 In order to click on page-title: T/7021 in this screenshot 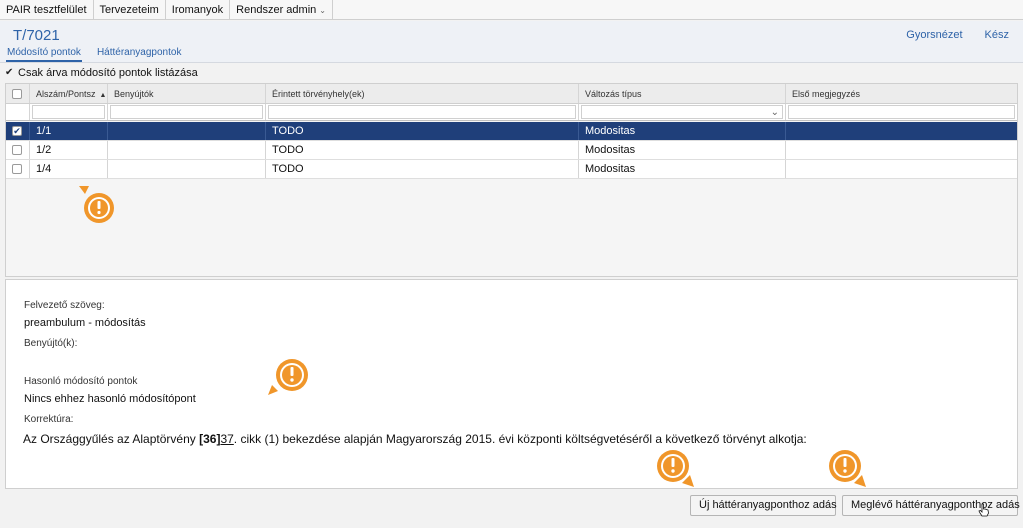, I will do `click(36, 35)`.